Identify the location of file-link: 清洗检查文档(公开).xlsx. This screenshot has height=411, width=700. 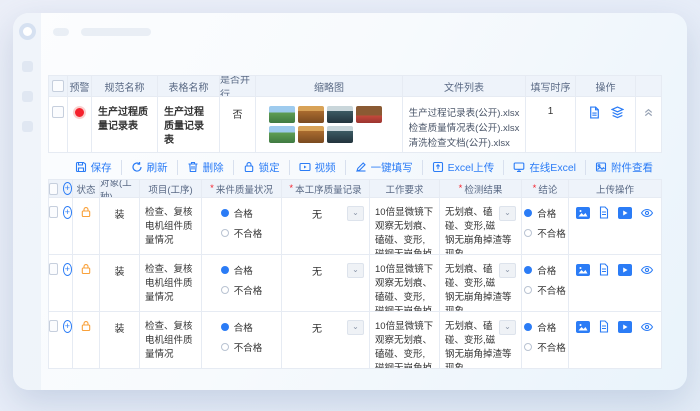
(464, 143).